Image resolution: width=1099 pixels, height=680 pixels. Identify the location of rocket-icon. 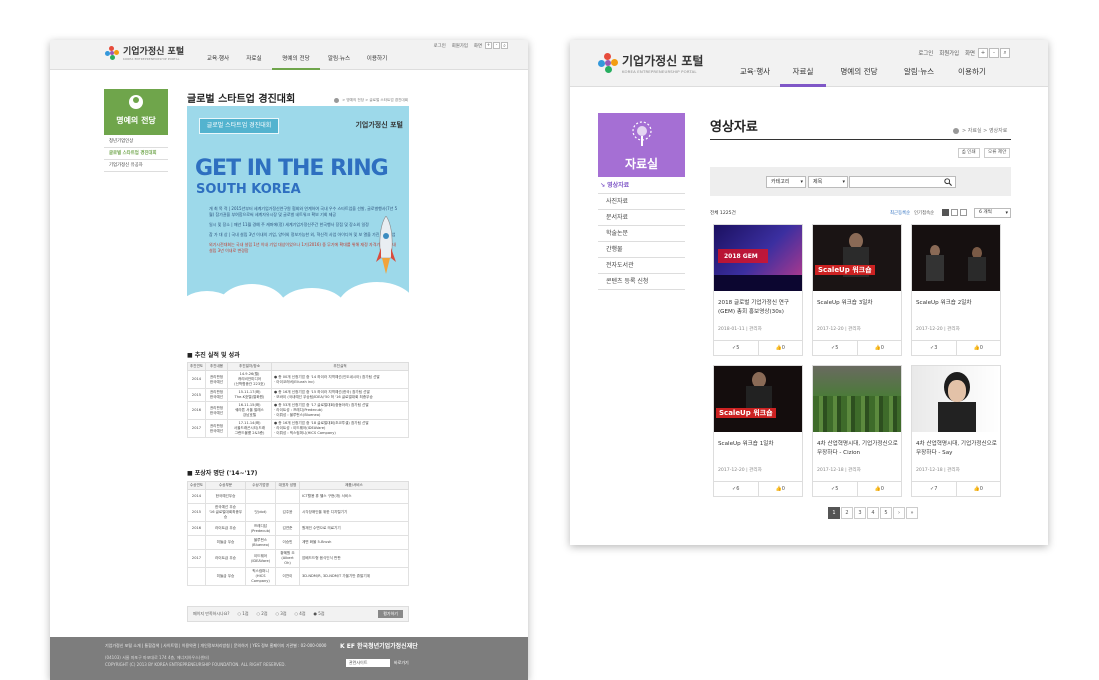
(386, 245).